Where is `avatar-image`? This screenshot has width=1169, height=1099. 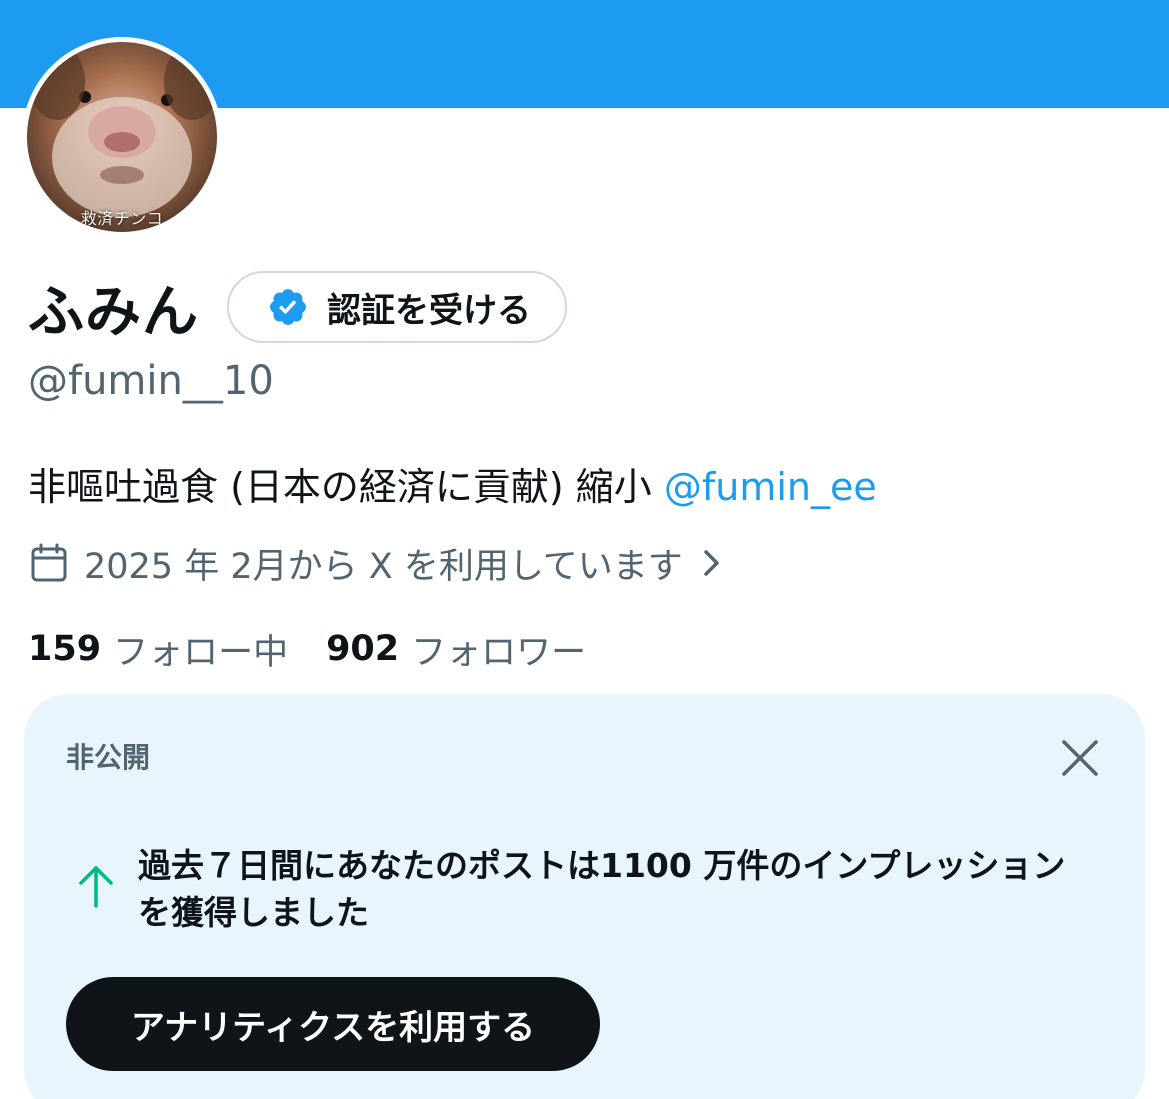
avatar-image is located at coordinates (122, 137).